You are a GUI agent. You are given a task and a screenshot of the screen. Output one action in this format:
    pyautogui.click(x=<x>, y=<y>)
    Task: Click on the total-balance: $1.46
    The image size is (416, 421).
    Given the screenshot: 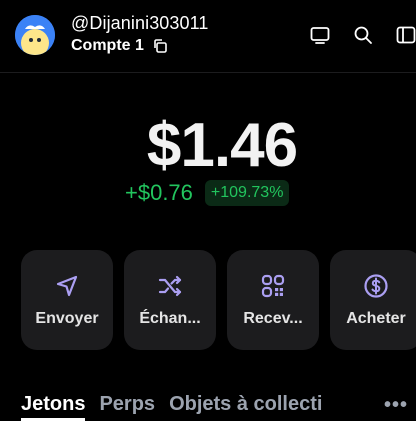 What is the action you would take?
    pyautogui.click(x=222, y=145)
    